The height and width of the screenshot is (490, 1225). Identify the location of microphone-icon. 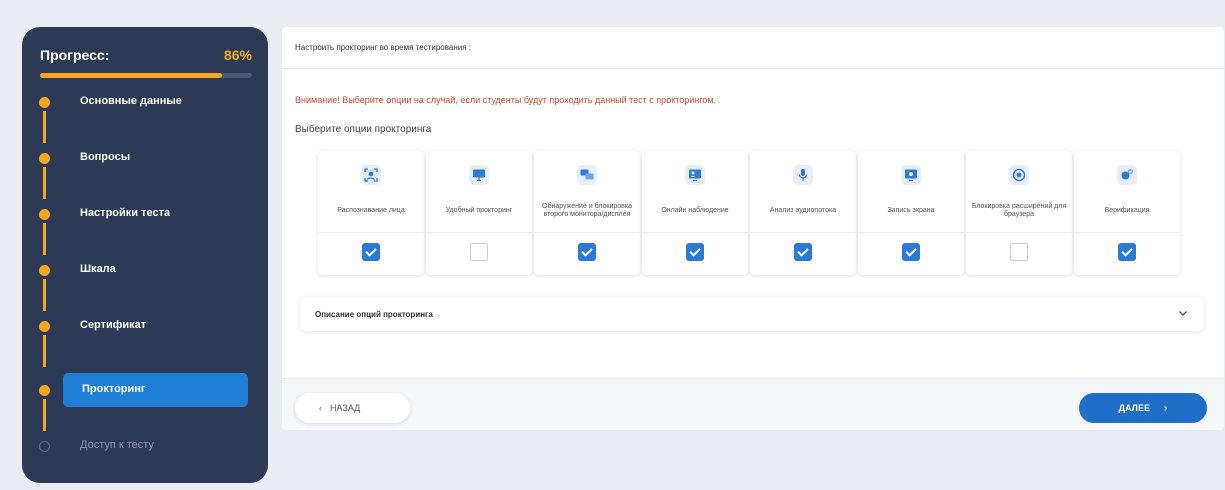
(803, 175).